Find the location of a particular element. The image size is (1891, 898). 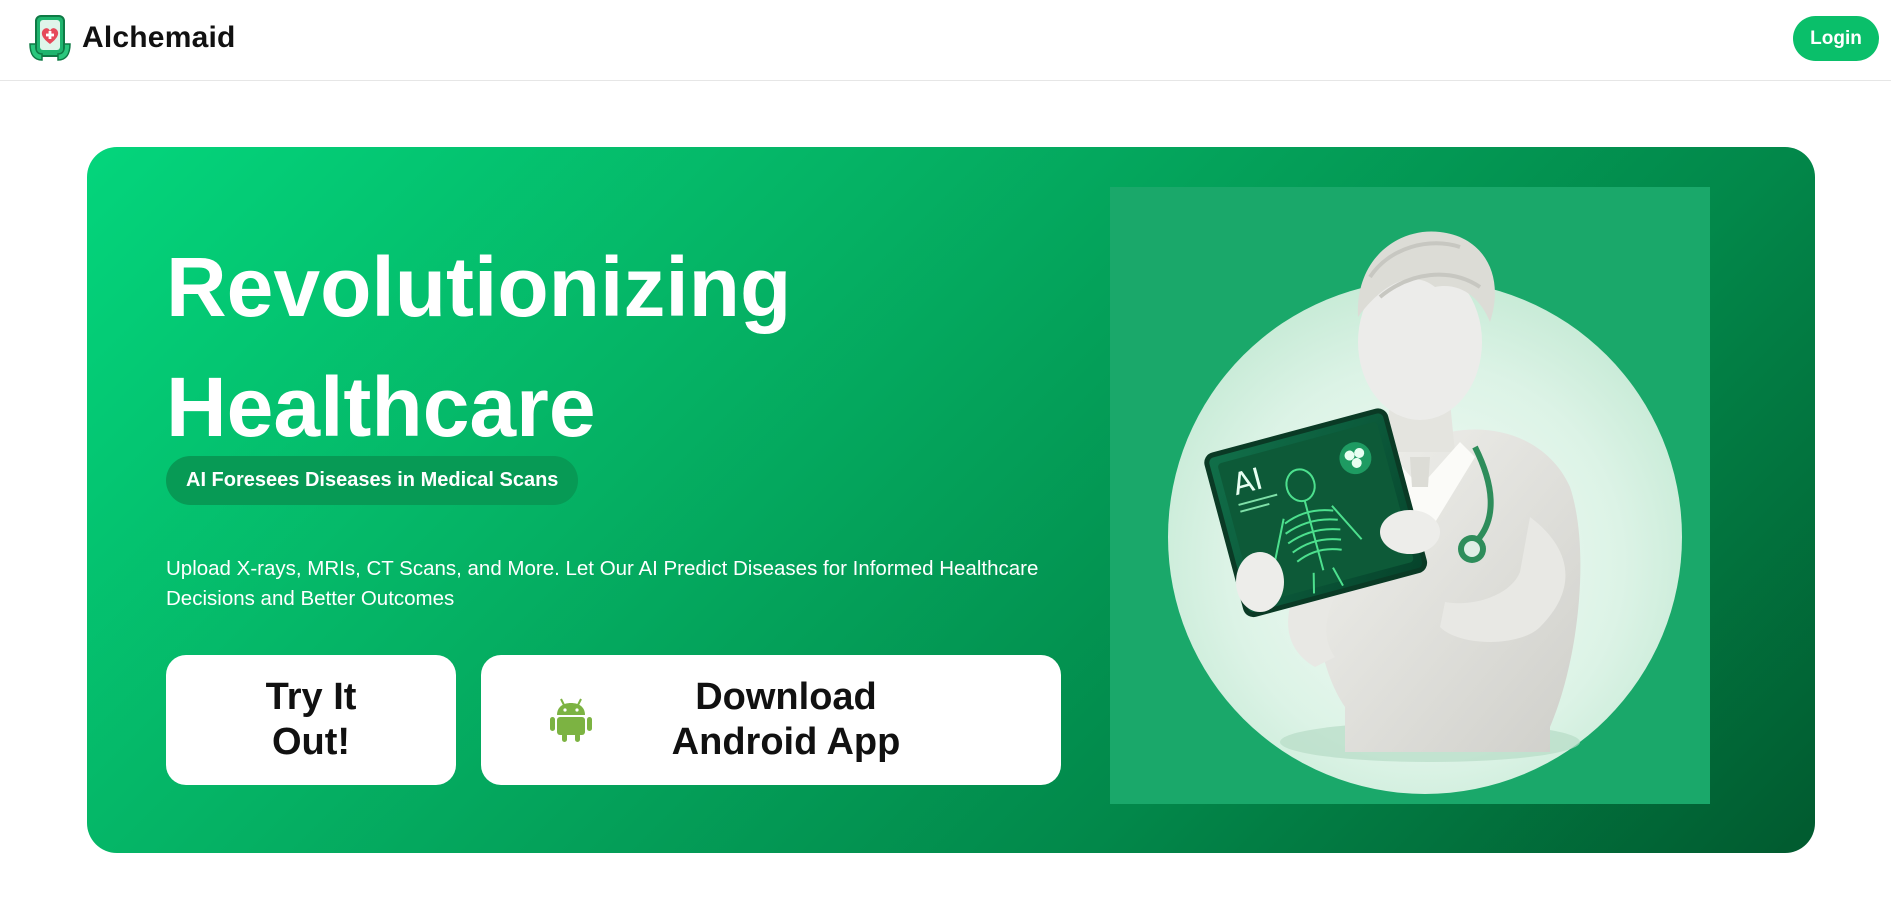

headline-line-1: Revolutionizing is located at coordinates (479, 287).